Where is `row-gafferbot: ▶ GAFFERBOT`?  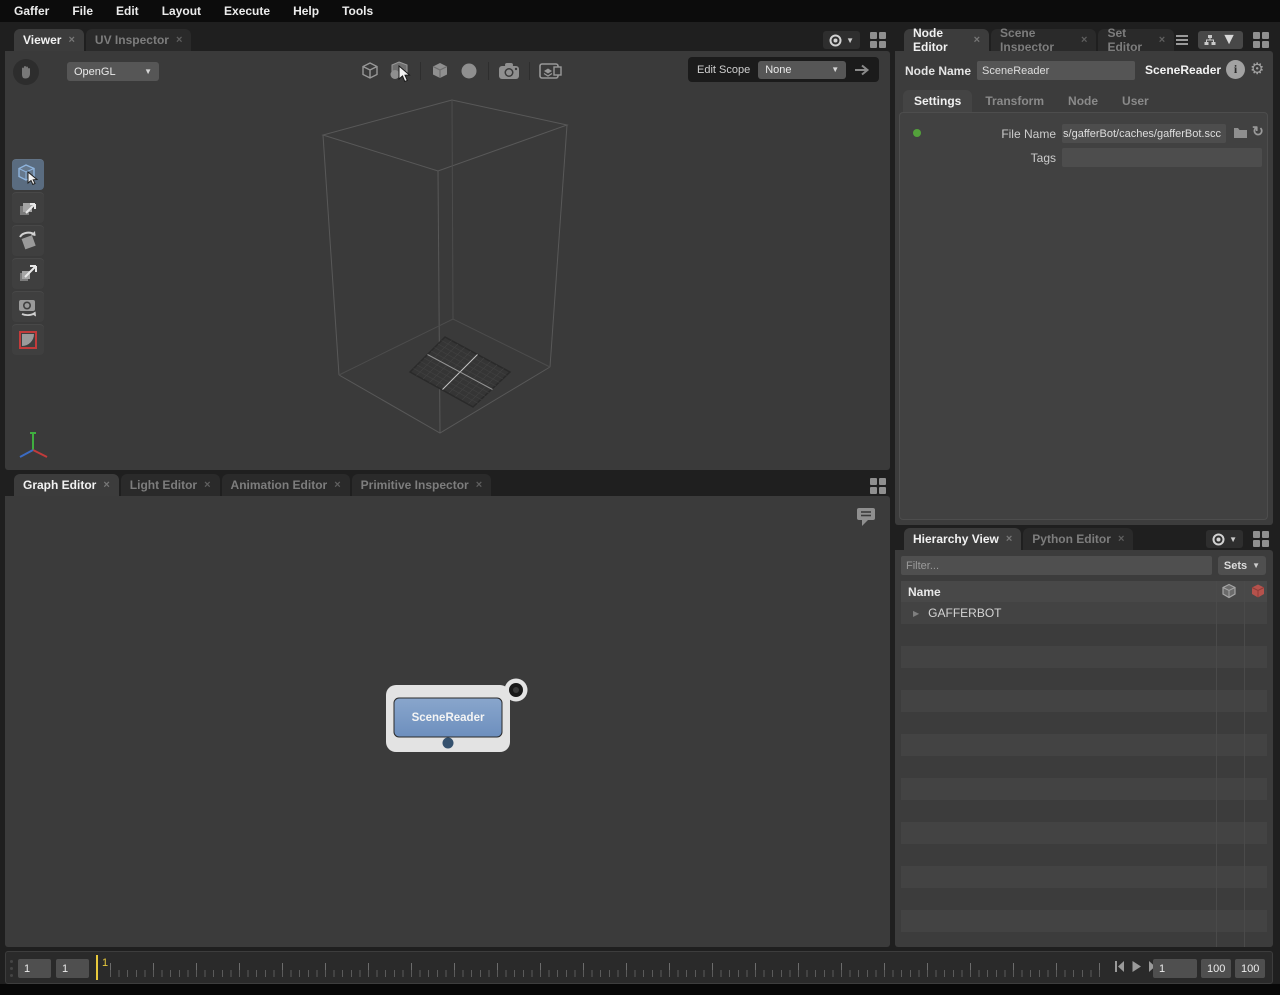 row-gafferbot: ▶ GAFFERBOT is located at coordinates (1084, 613).